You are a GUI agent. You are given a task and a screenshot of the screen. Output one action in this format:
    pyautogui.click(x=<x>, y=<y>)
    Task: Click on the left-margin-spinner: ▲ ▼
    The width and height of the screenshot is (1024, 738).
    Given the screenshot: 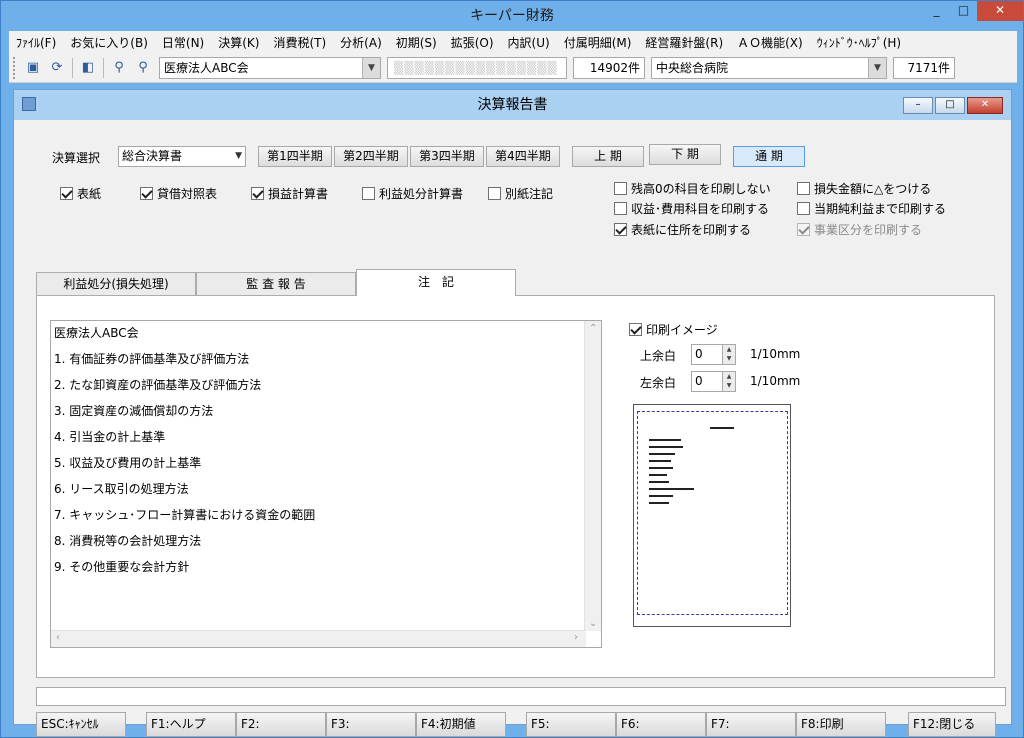 What is the action you would take?
    pyautogui.click(x=729, y=381)
    